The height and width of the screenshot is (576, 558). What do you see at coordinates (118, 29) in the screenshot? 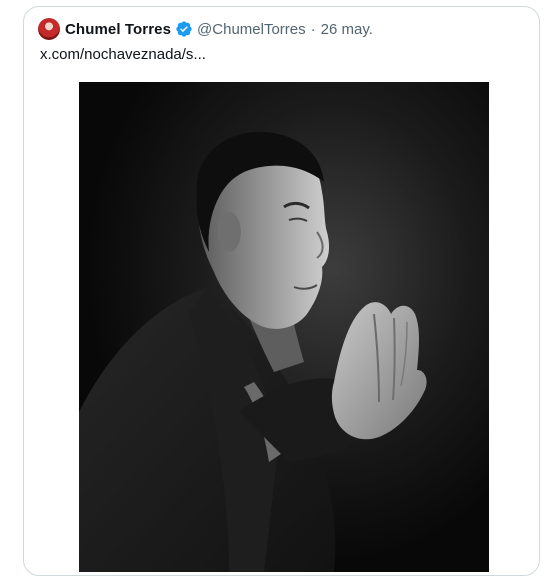
I see `author-name: Chumel Torres` at bounding box center [118, 29].